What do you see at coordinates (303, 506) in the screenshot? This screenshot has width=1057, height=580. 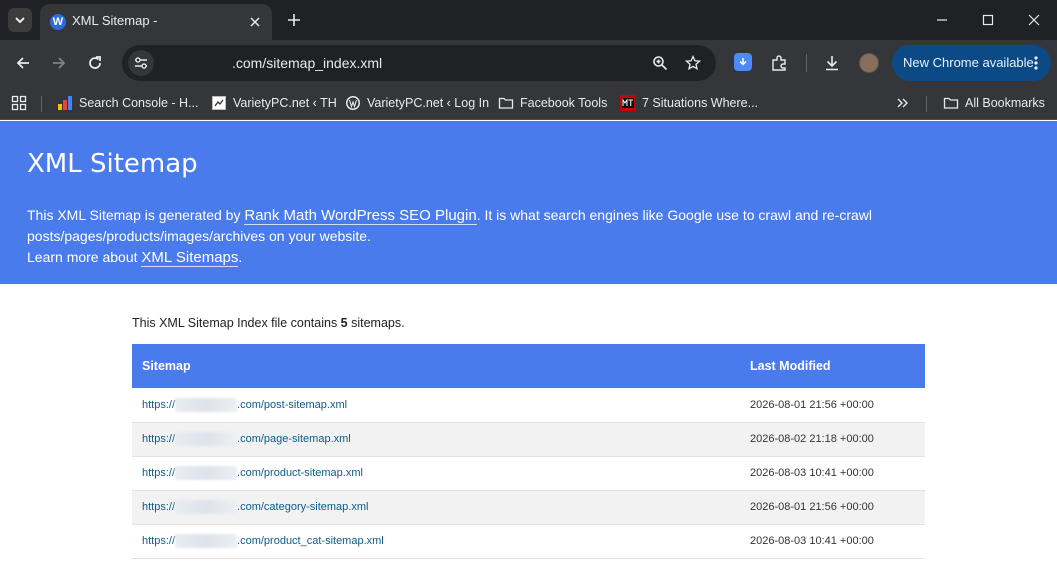 I see `link-suffix: .com/category-sitemap.xml` at bounding box center [303, 506].